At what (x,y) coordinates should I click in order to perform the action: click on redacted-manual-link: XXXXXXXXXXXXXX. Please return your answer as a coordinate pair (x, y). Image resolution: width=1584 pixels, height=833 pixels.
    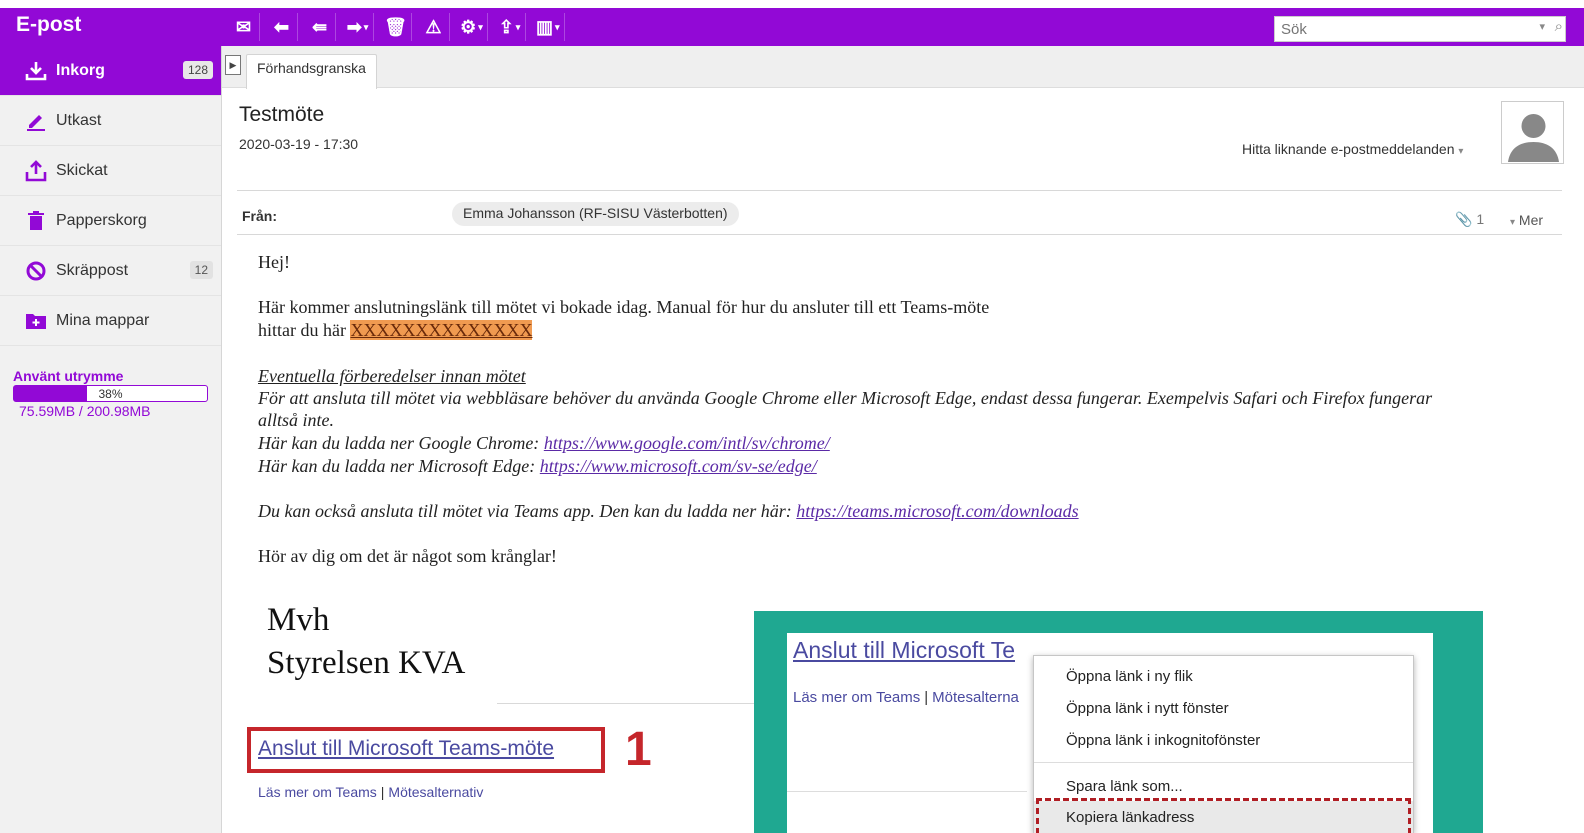
    Looking at the image, I should click on (441, 330).